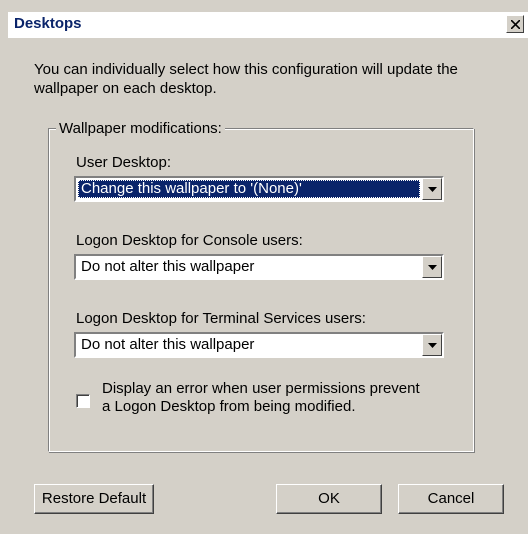  What do you see at coordinates (83, 401) in the screenshot?
I see `error-checkbox` at bounding box center [83, 401].